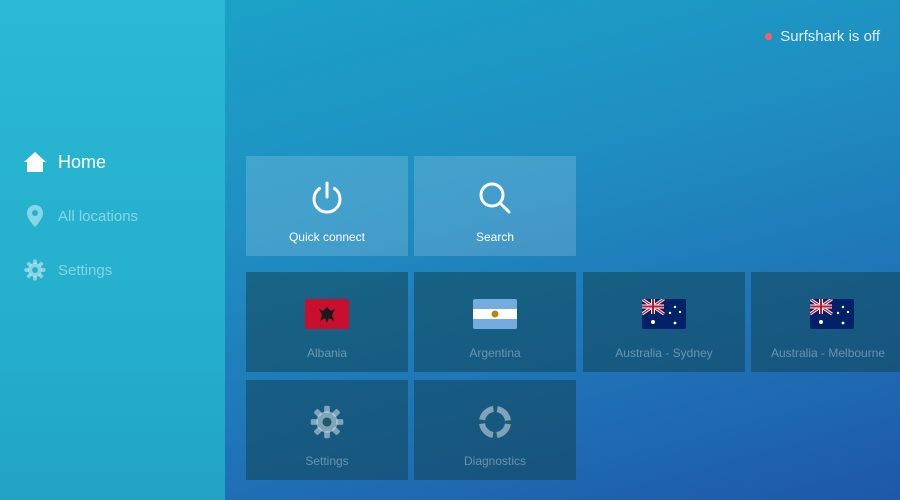 The height and width of the screenshot is (500, 900). I want to click on location-label: Australia - Melbourne, so click(828, 353).